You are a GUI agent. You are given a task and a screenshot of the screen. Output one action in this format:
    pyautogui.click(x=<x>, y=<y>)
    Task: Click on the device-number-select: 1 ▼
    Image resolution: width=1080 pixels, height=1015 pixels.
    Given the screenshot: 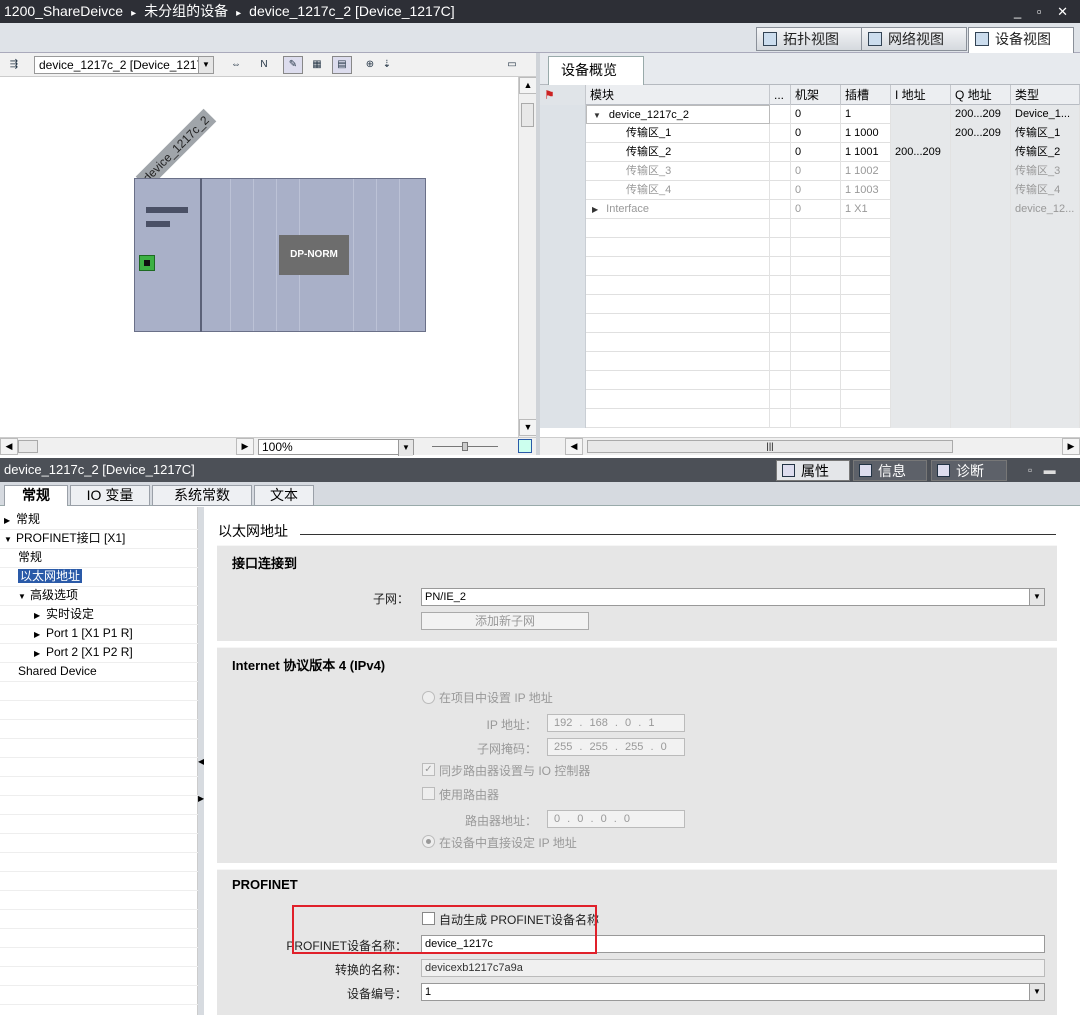 What is the action you would take?
    pyautogui.click(x=733, y=992)
    